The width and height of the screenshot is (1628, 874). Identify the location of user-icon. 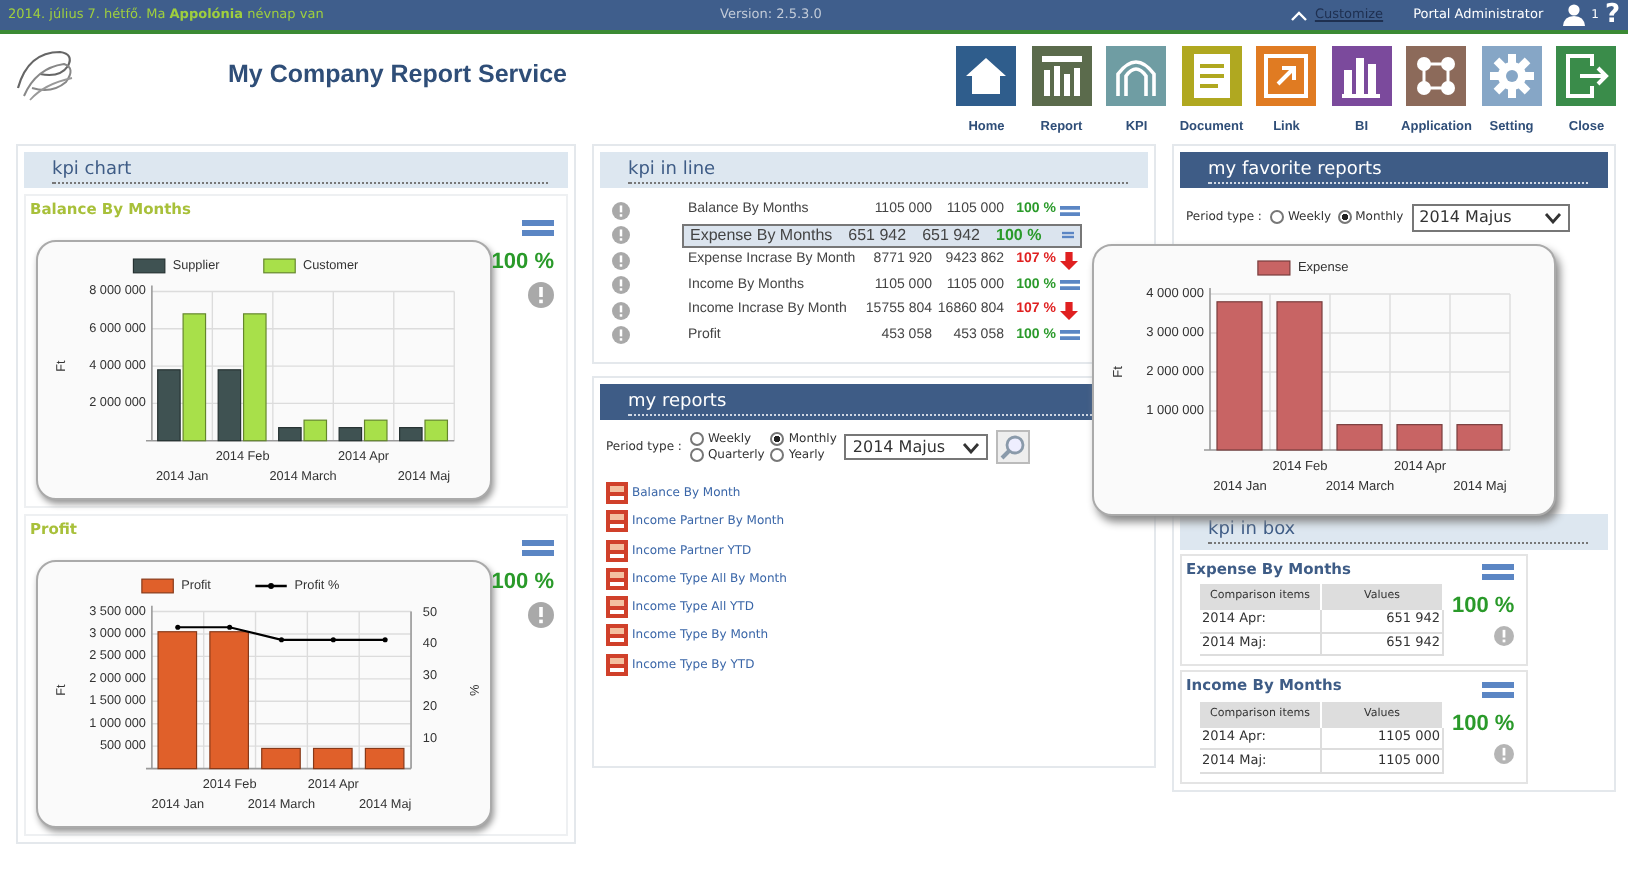
(1573, 15).